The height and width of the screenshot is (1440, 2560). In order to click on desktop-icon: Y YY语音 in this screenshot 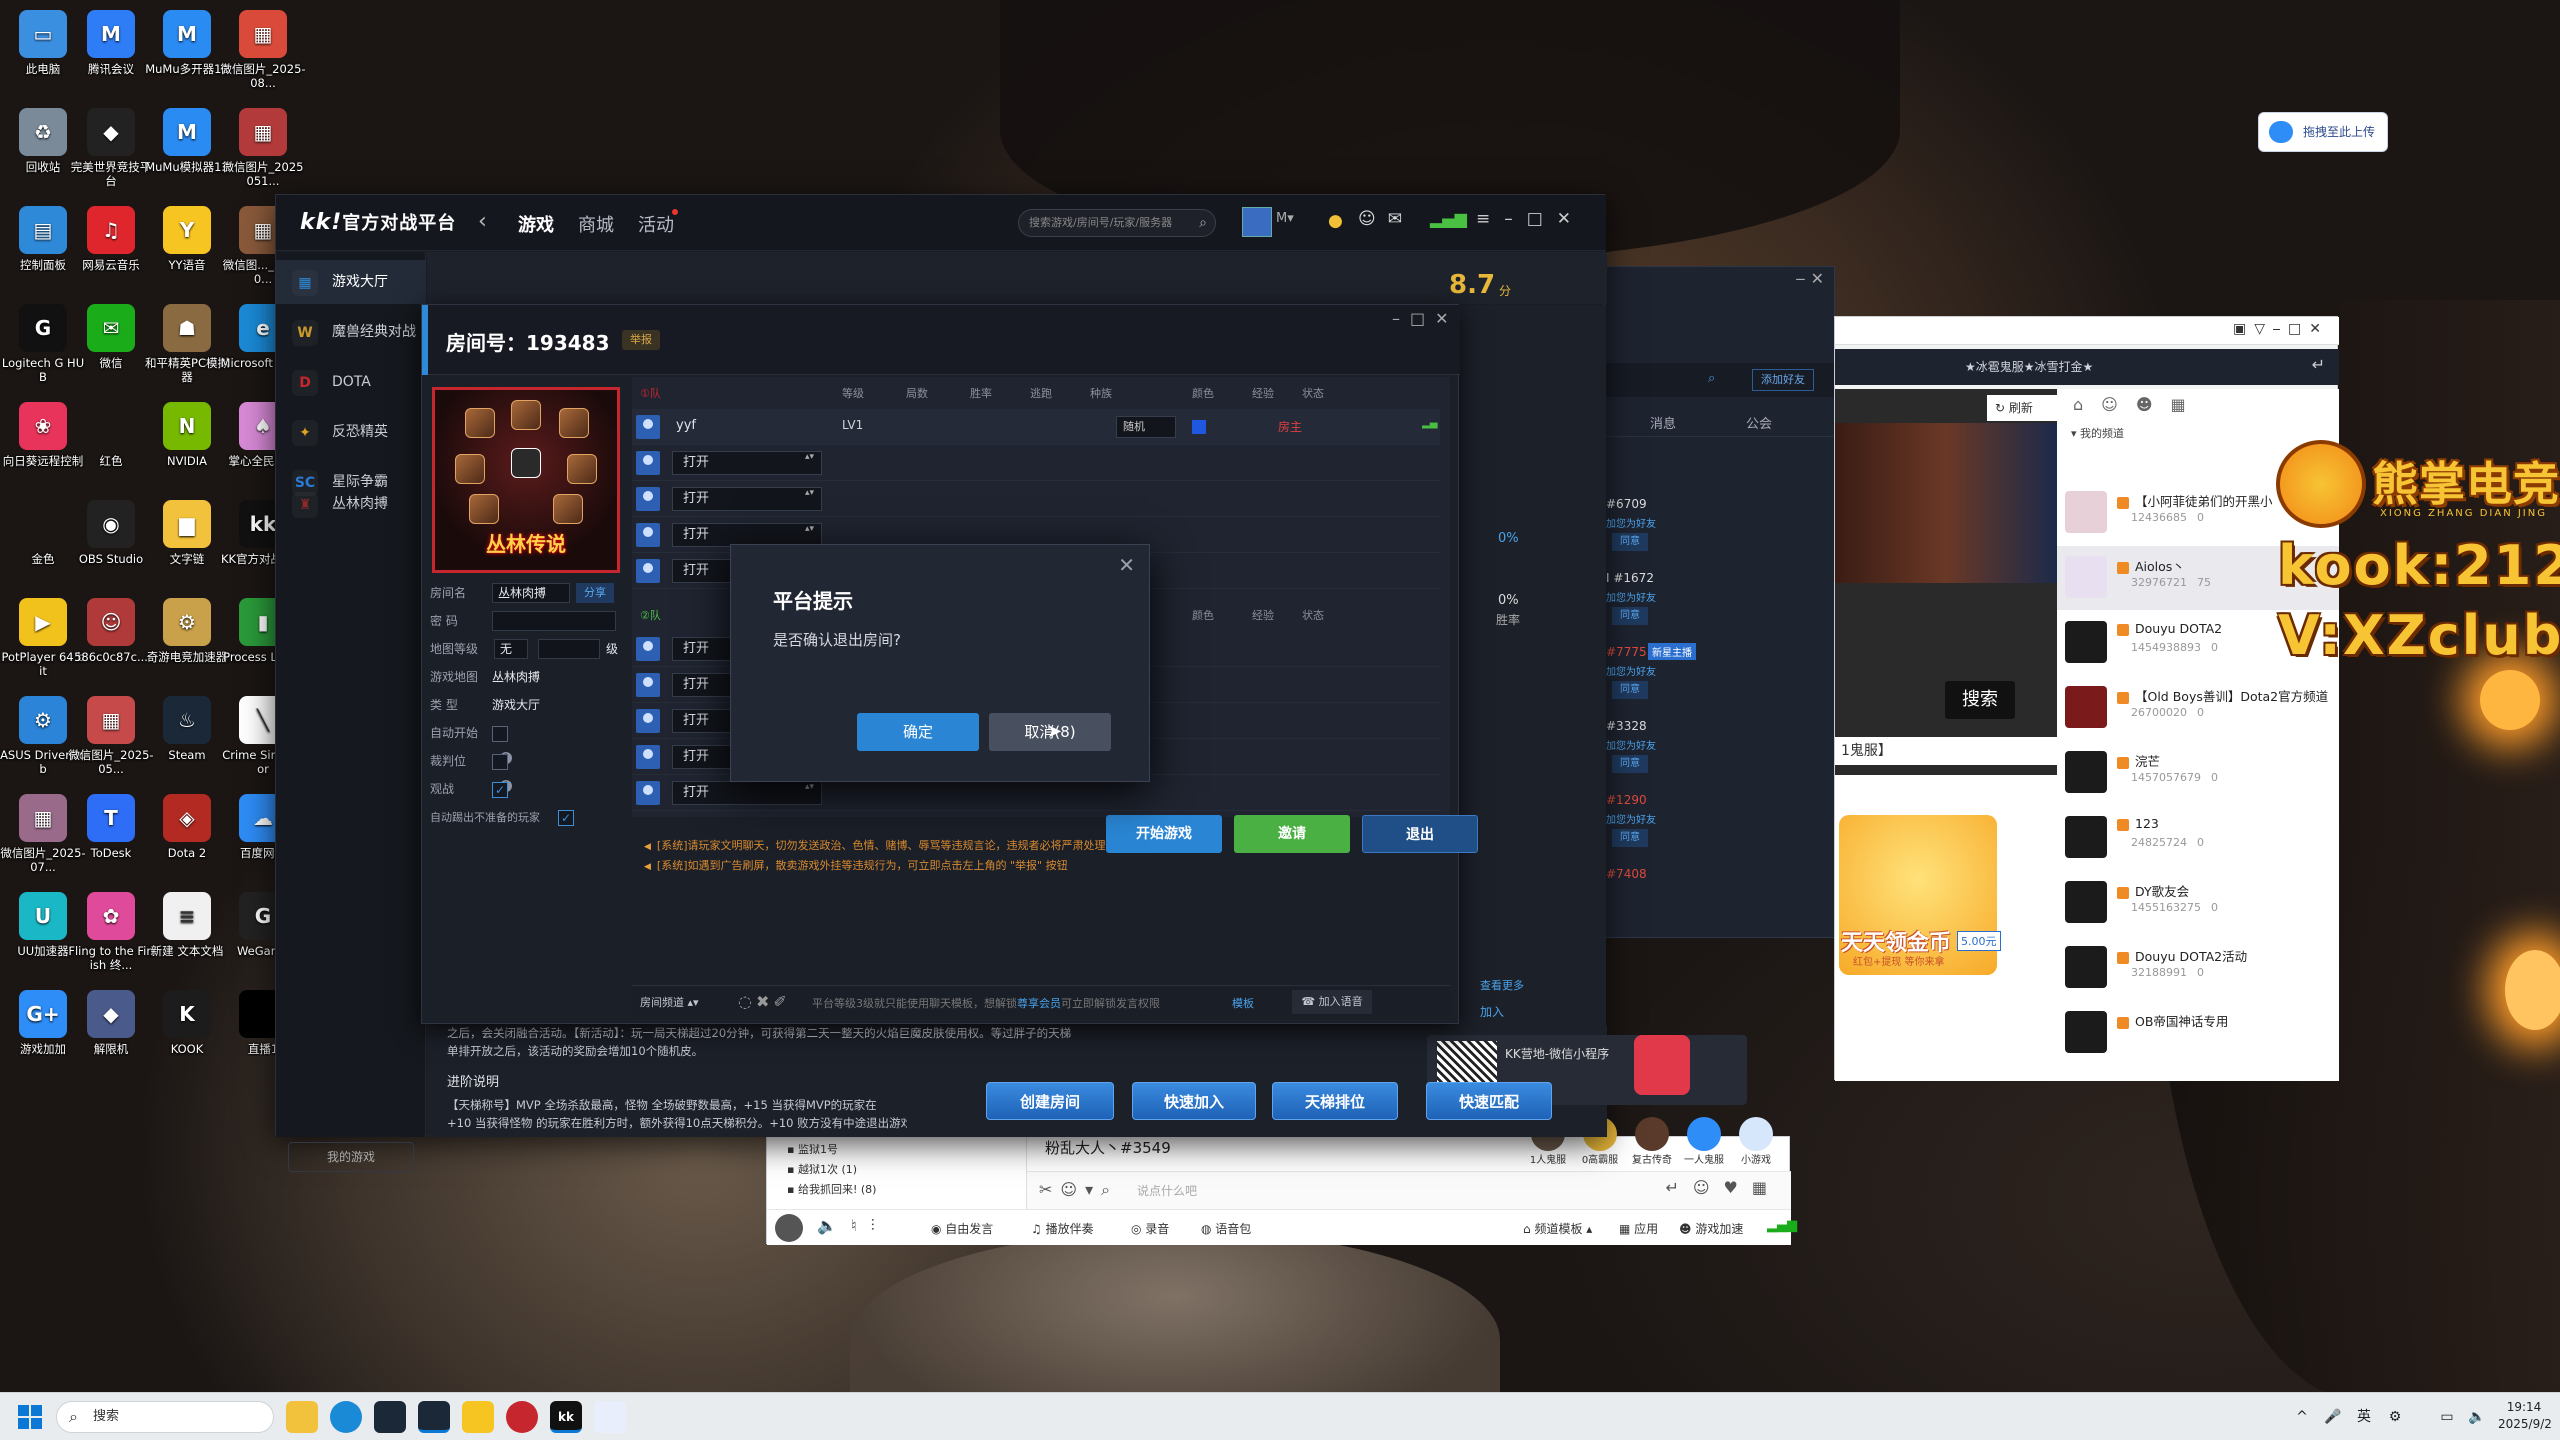, I will do `click(187, 250)`.